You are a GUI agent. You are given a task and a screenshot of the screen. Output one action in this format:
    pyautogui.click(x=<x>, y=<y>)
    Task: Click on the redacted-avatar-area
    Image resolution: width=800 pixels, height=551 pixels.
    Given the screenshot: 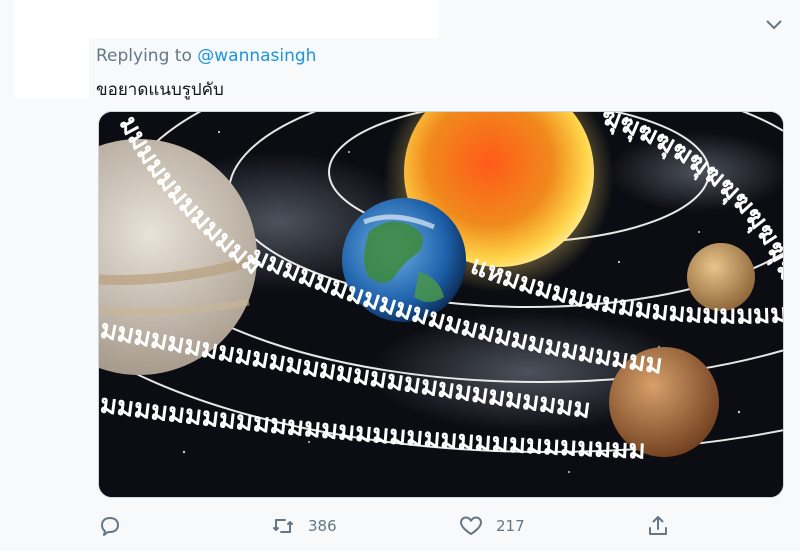 What is the action you would take?
    pyautogui.click(x=51, y=68)
    